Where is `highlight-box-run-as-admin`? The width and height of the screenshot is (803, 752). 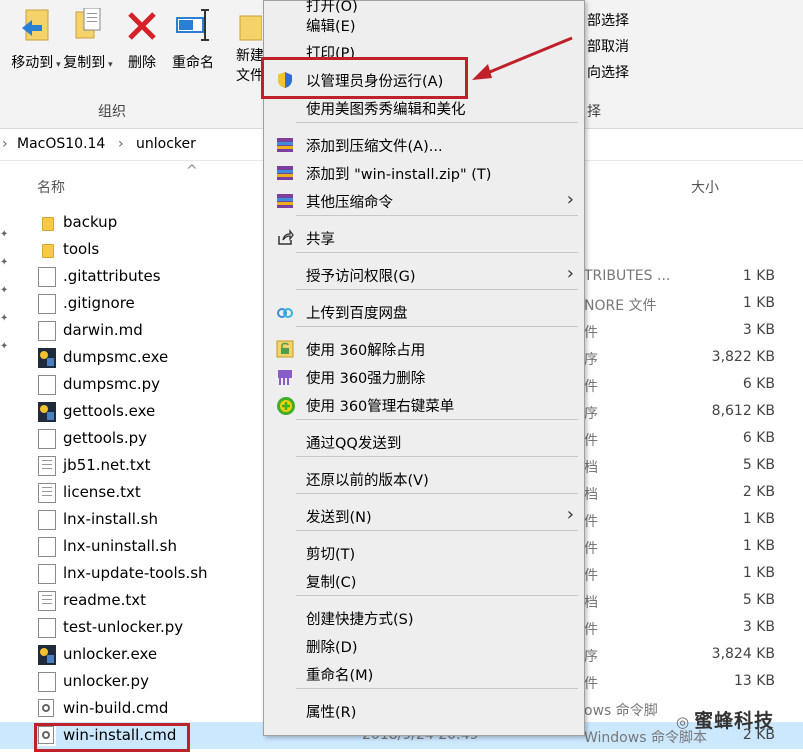 highlight-box-run-as-admin is located at coordinates (364, 78).